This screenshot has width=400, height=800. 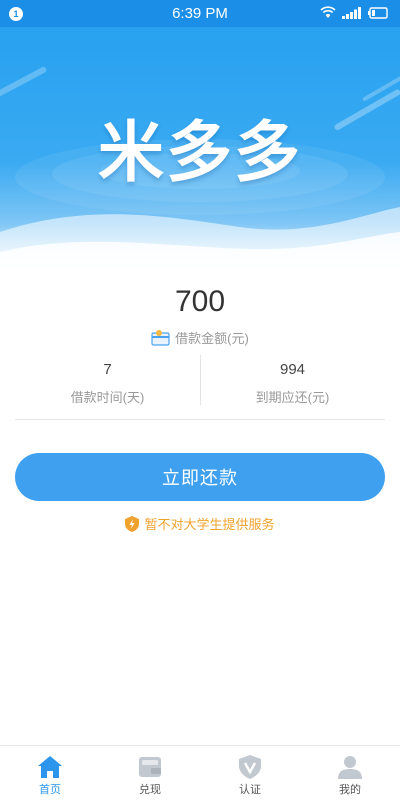 I want to click on tab-verify-label: 认证, so click(x=250, y=790).